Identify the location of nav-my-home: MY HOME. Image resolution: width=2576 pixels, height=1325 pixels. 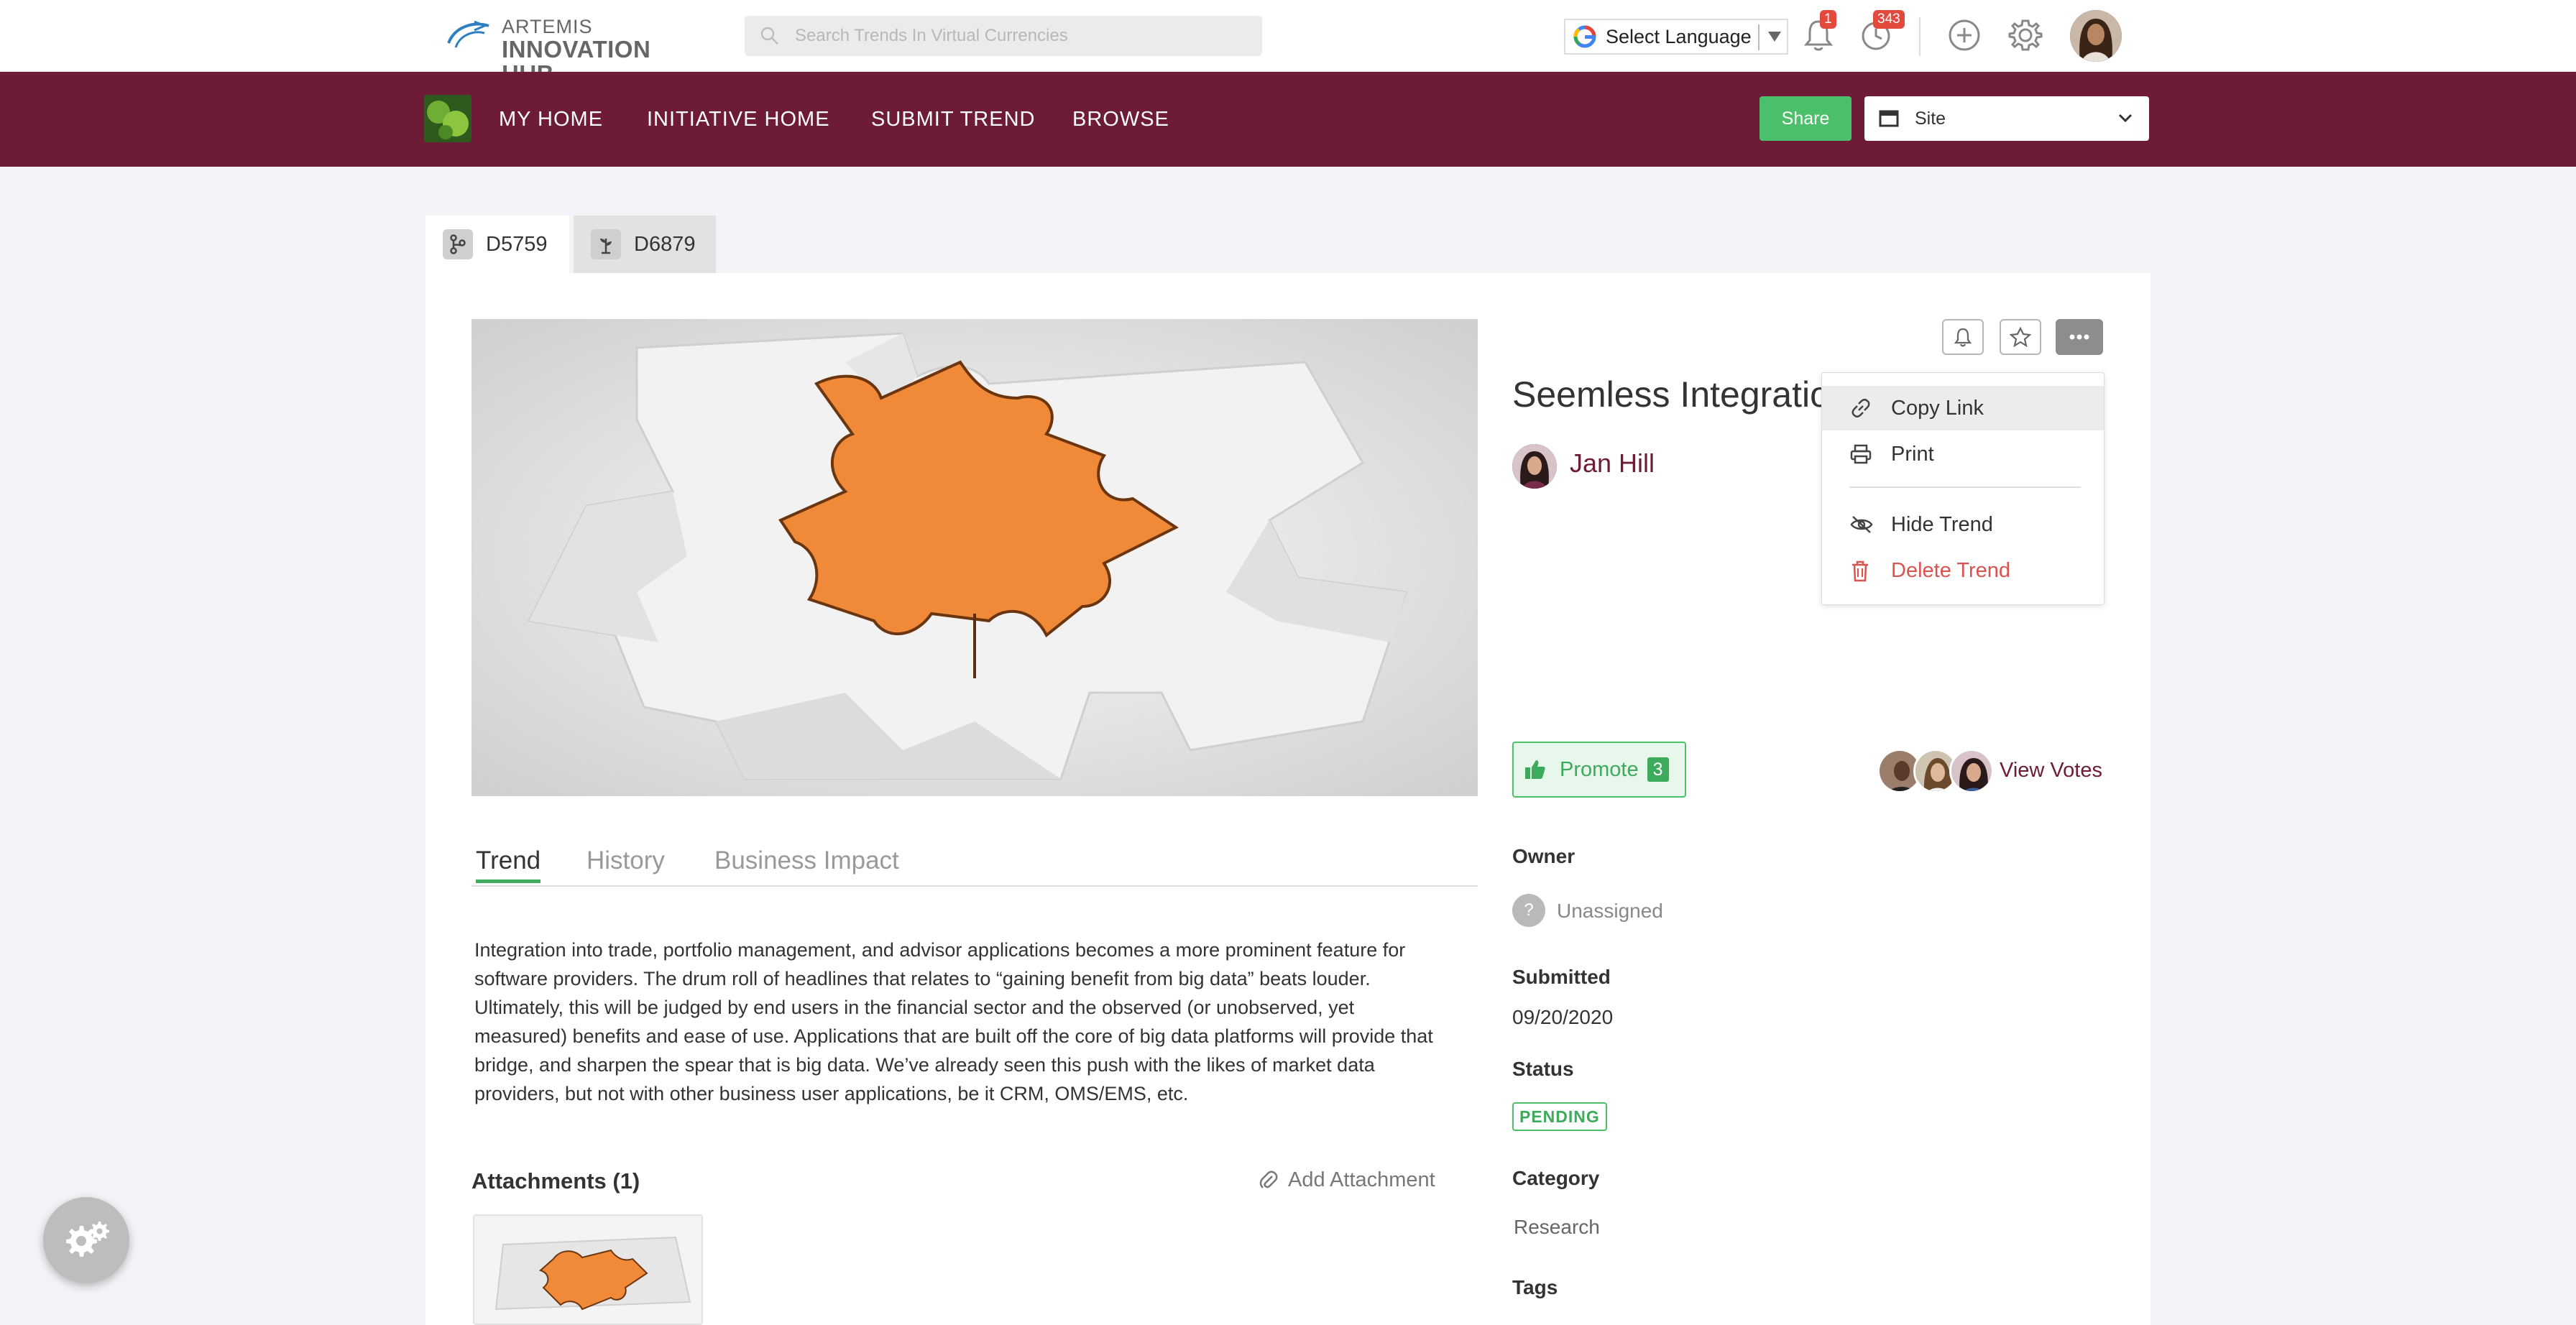
(551, 119).